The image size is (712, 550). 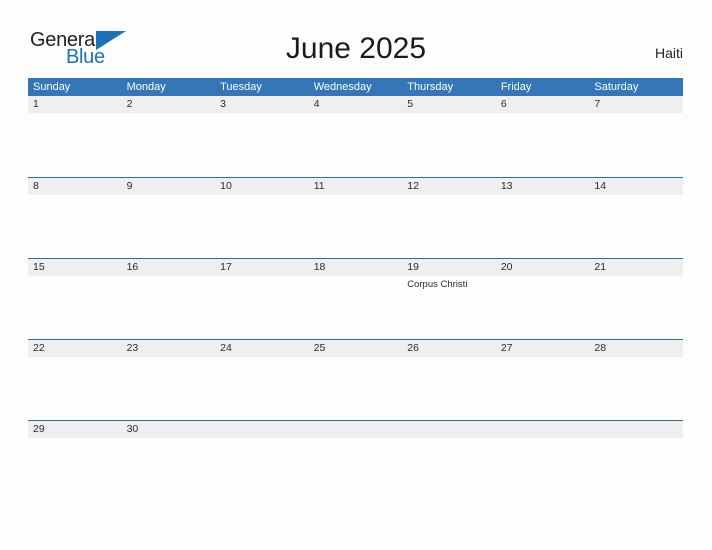 What do you see at coordinates (542, 136) in the screenshot?
I see `day-cell: 6` at bounding box center [542, 136].